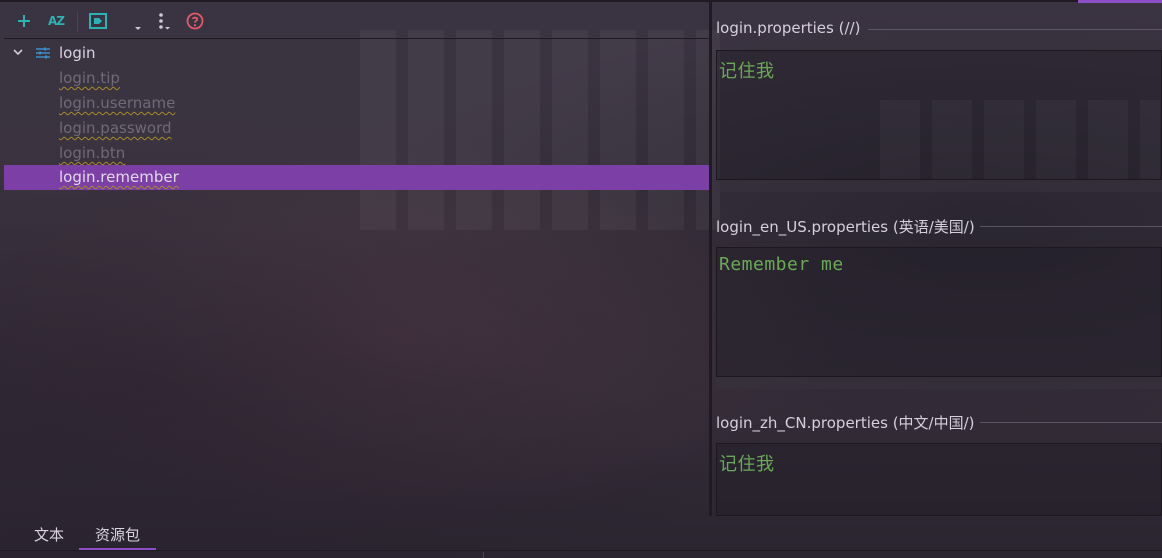  I want to click on editor-tab-bar: 文本 资源包, so click(581, 537).